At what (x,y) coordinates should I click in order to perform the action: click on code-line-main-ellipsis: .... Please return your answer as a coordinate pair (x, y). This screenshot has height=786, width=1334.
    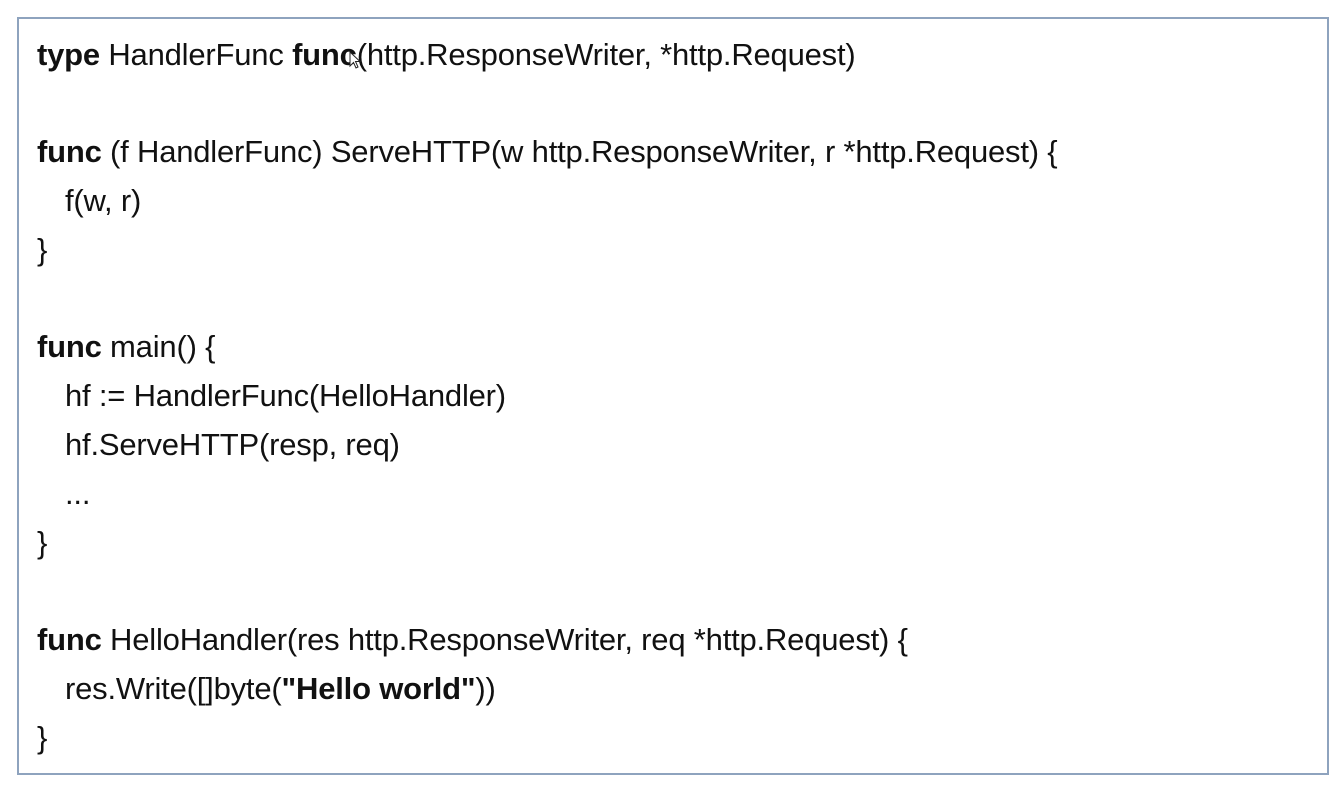
    Looking at the image, I should click on (77, 494).